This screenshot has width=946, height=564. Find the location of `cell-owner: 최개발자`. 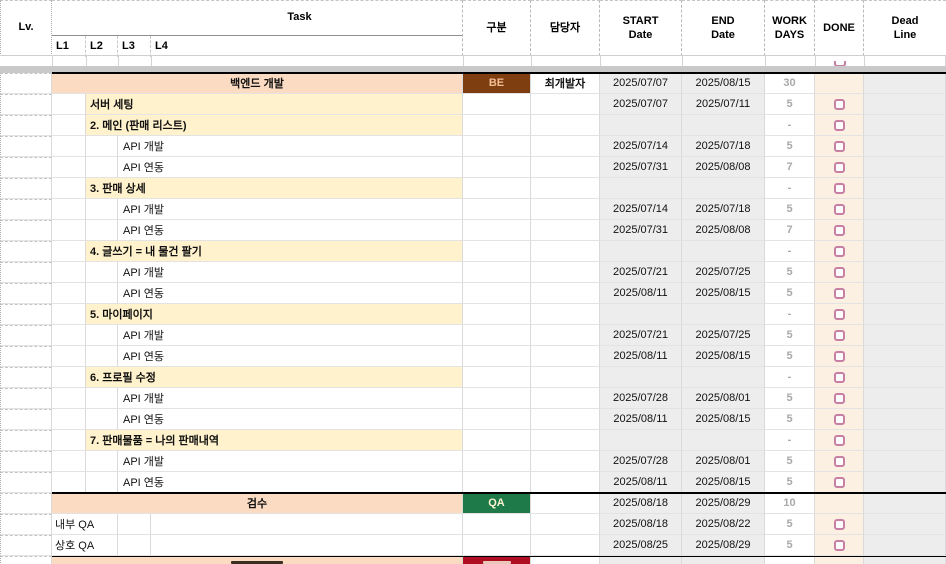

cell-owner: 최개발자 is located at coordinates (565, 83).